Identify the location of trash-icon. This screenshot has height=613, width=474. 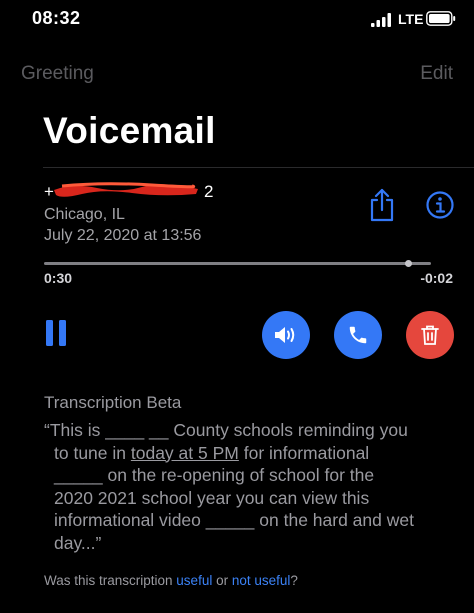
(430, 335).